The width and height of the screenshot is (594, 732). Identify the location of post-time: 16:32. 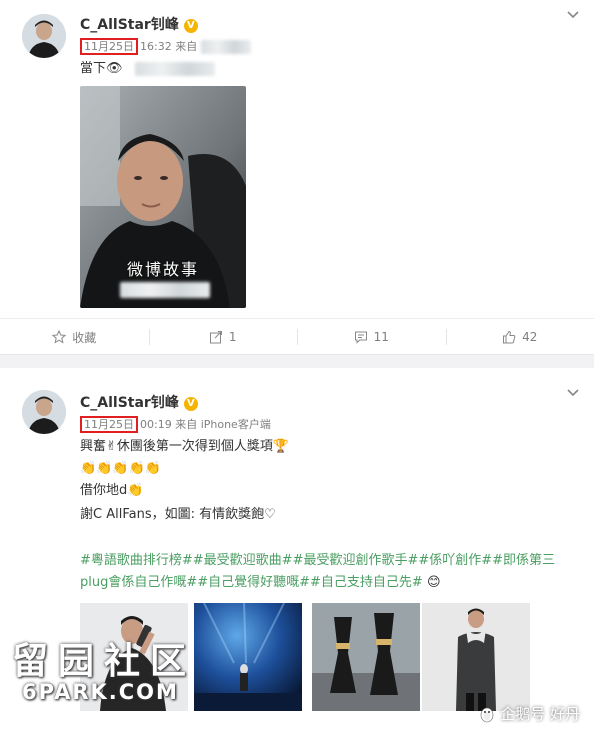
(156, 46).